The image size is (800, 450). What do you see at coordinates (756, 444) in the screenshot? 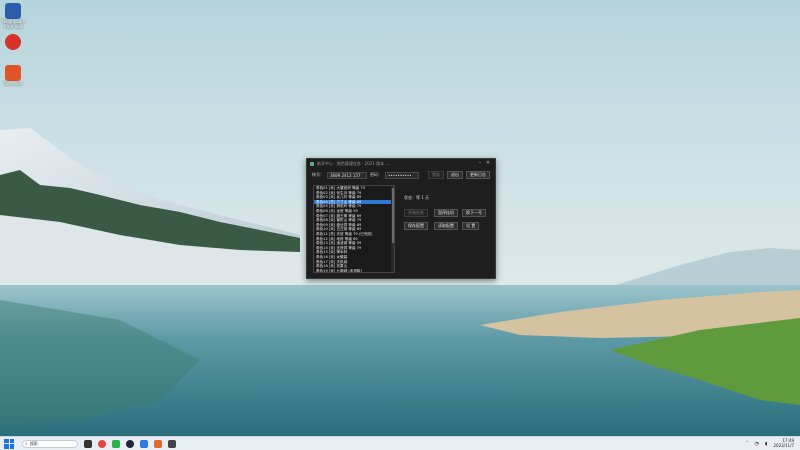
I see `network-icon: ◔` at bounding box center [756, 444].